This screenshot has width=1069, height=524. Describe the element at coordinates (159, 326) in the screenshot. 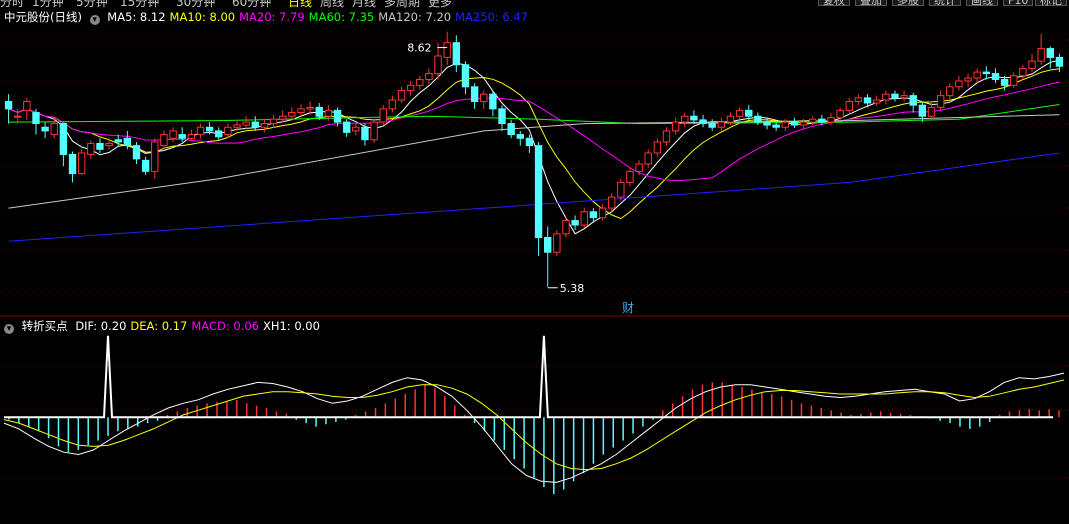

I see `macd-legend-item: DEA: 0.17` at that location.